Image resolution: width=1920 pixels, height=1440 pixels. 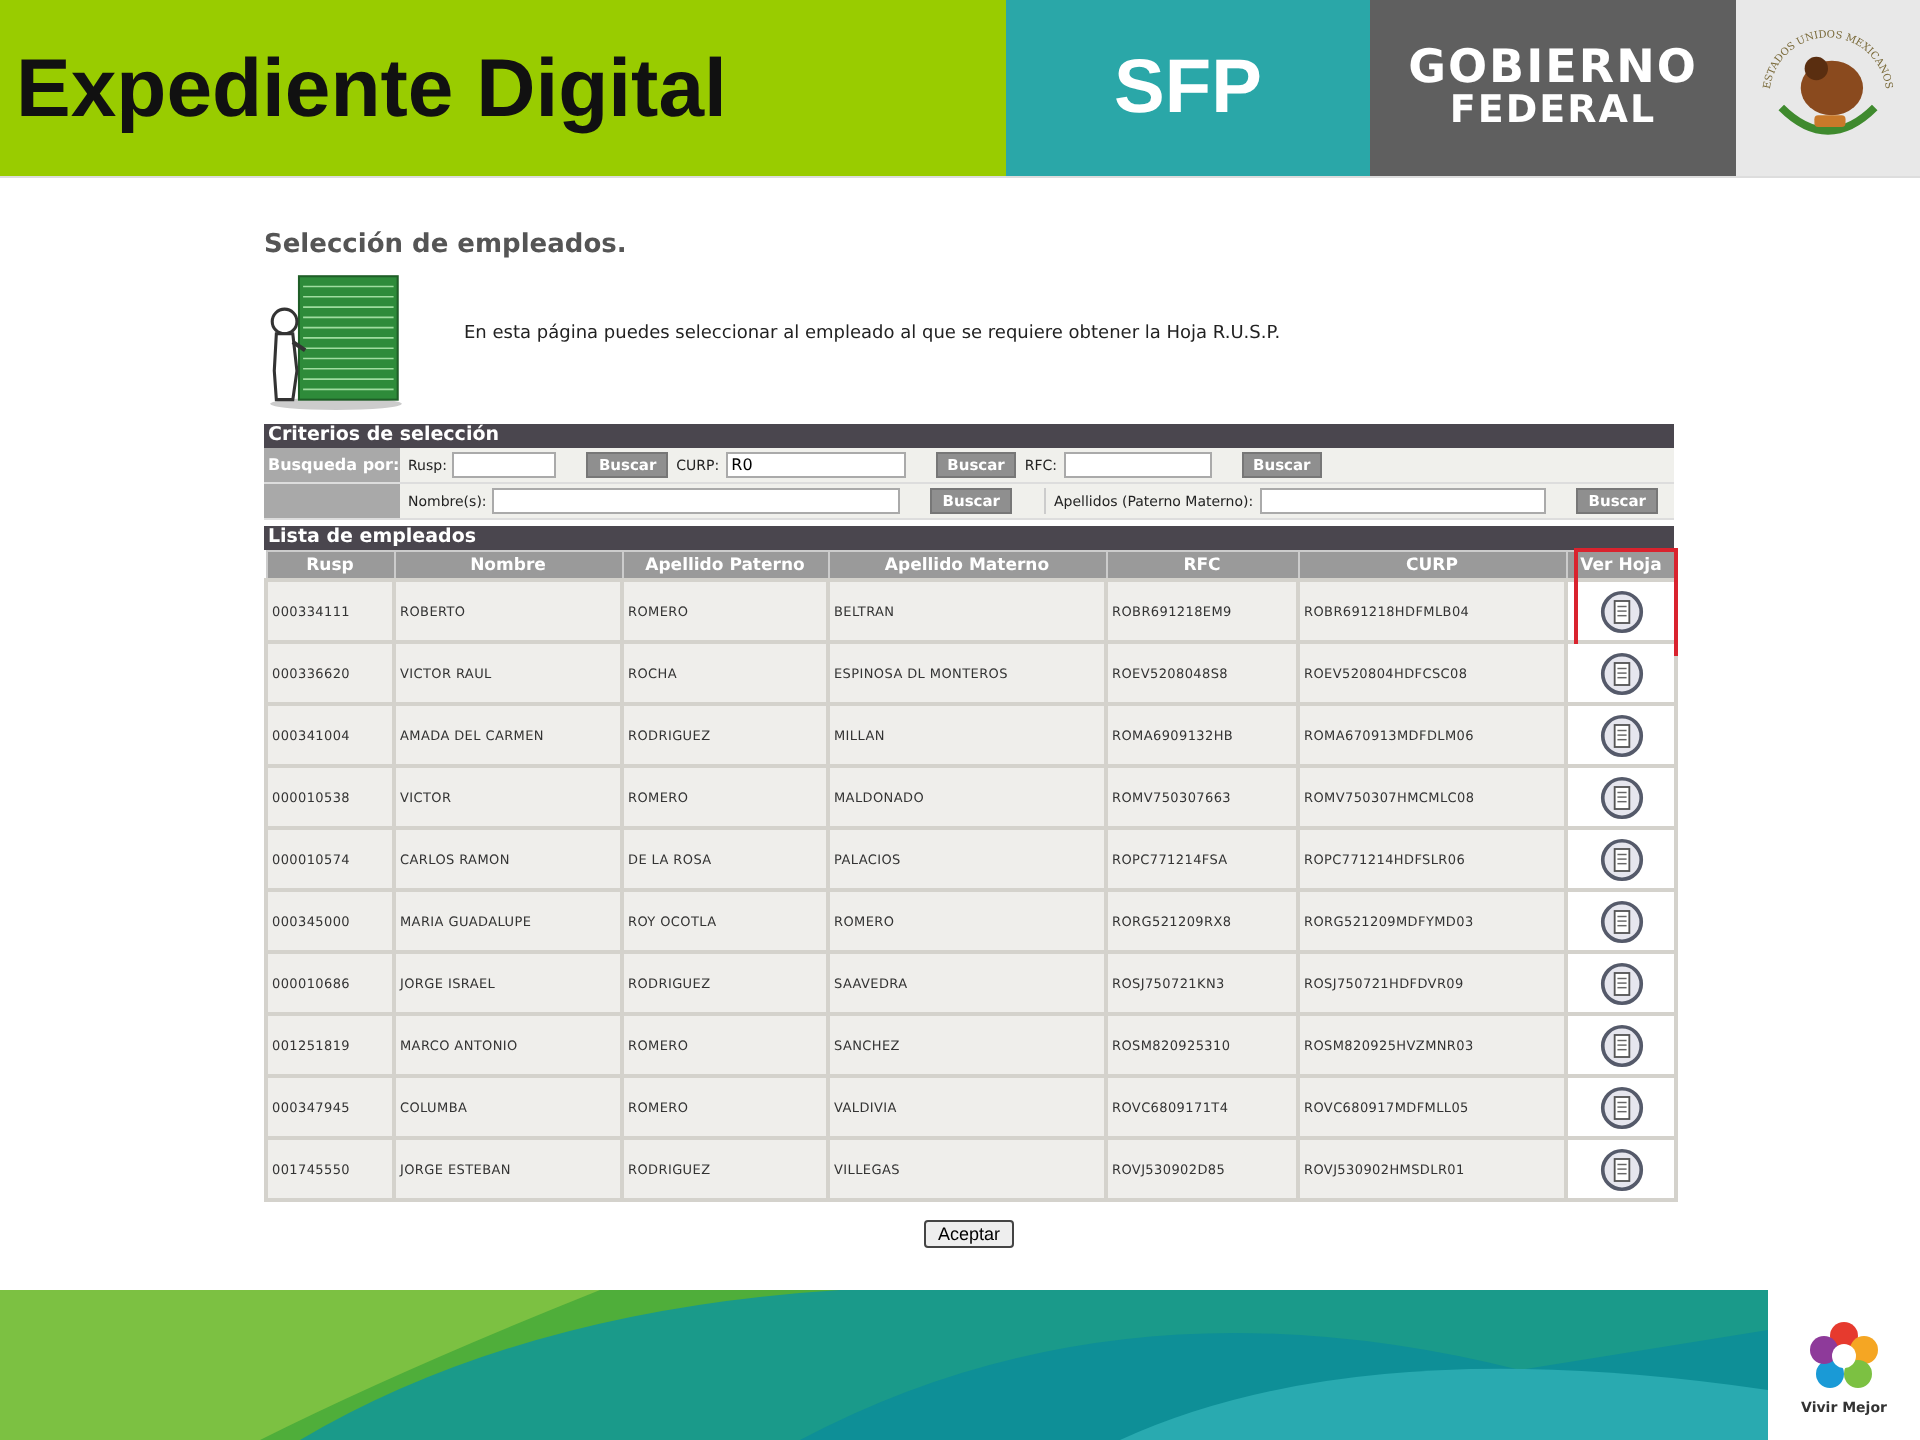 I want to click on column-header: RFC, so click(x=1202, y=565).